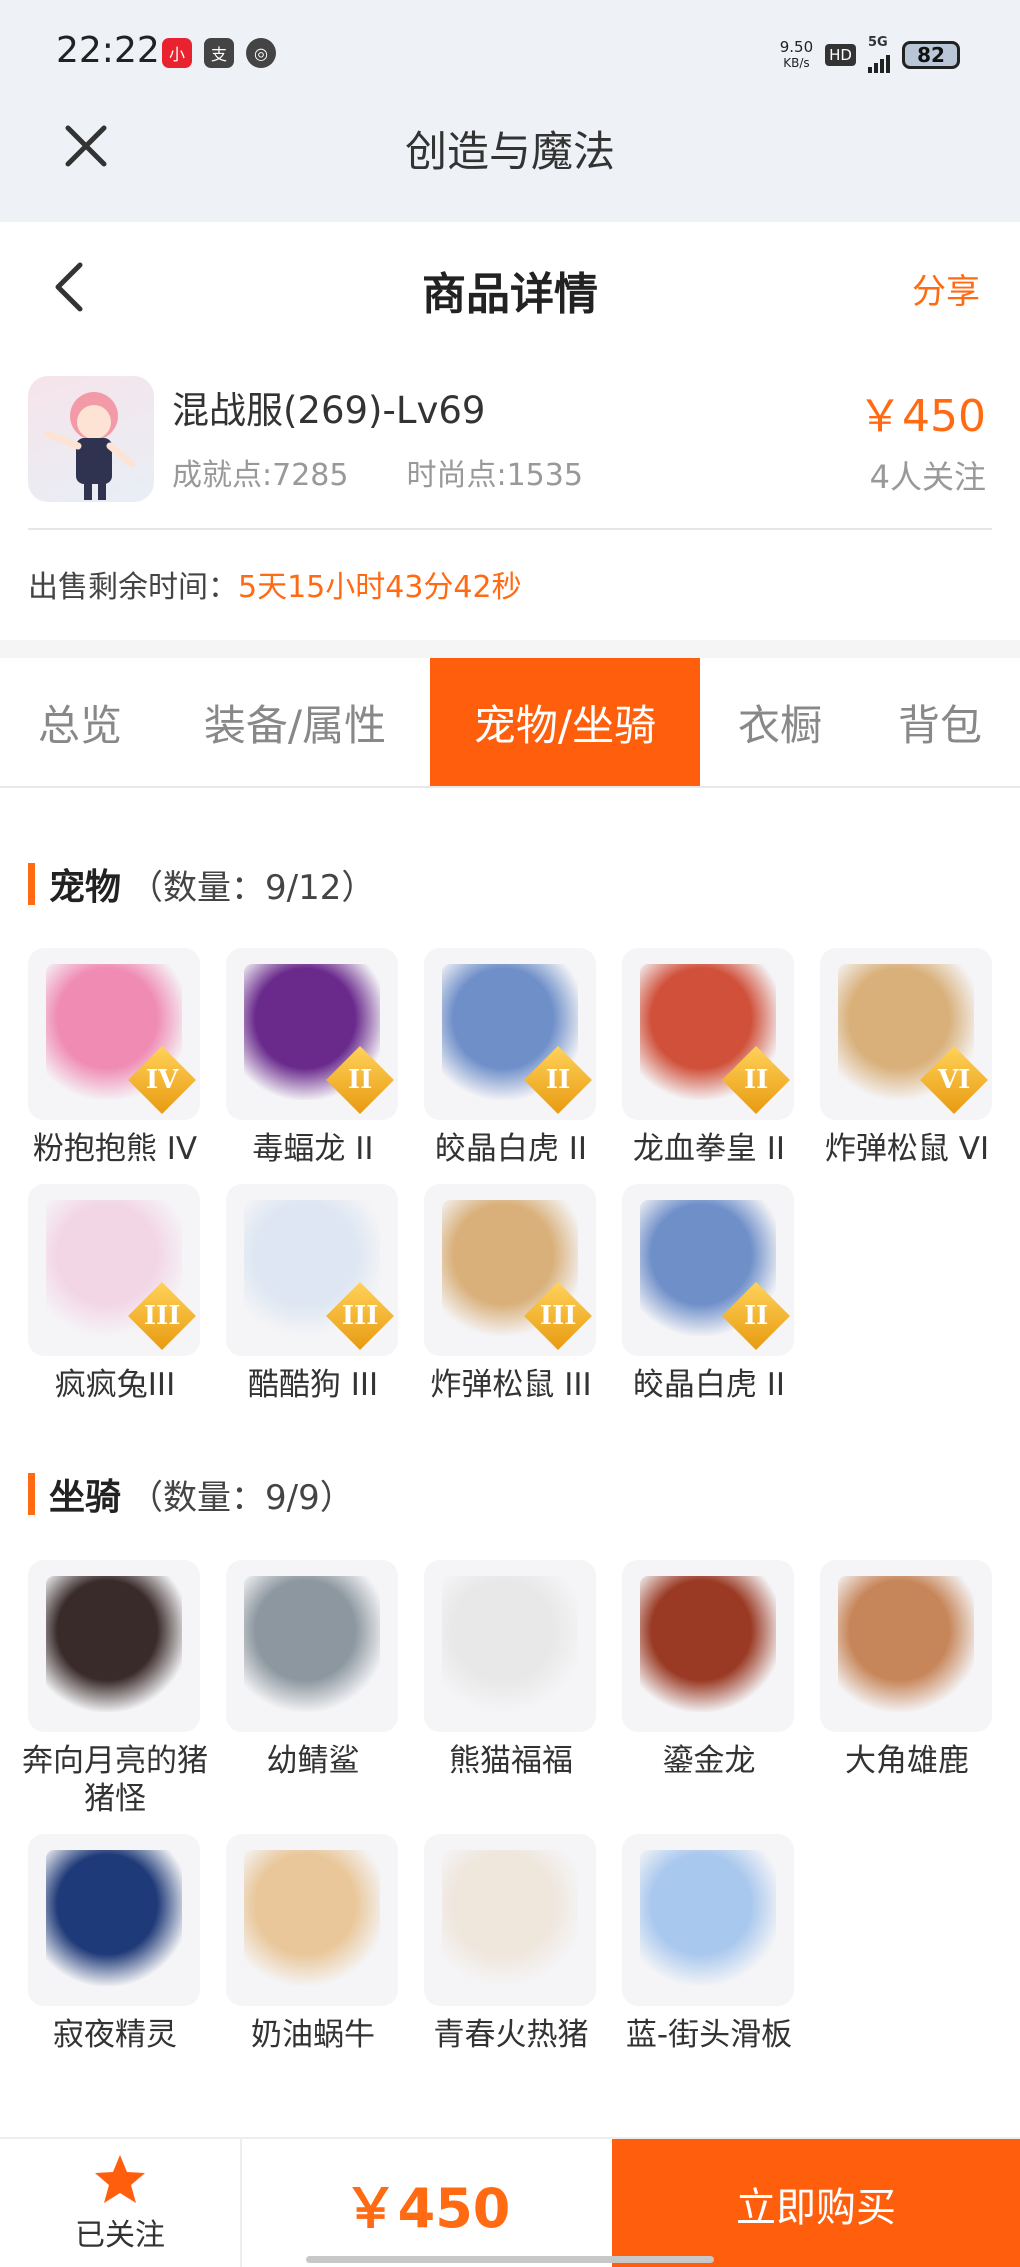  I want to click on alipay-icon: 支, so click(219, 53).